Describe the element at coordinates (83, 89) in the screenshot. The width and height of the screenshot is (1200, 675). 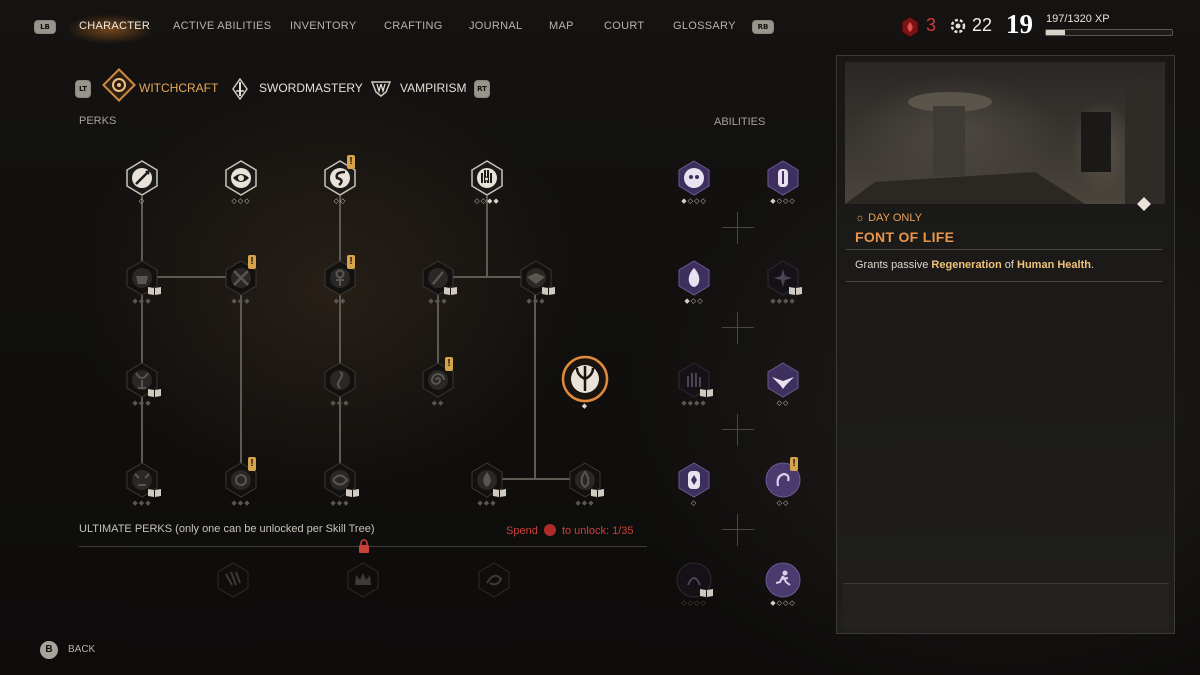
I see `lt-button-hint: LT` at that location.